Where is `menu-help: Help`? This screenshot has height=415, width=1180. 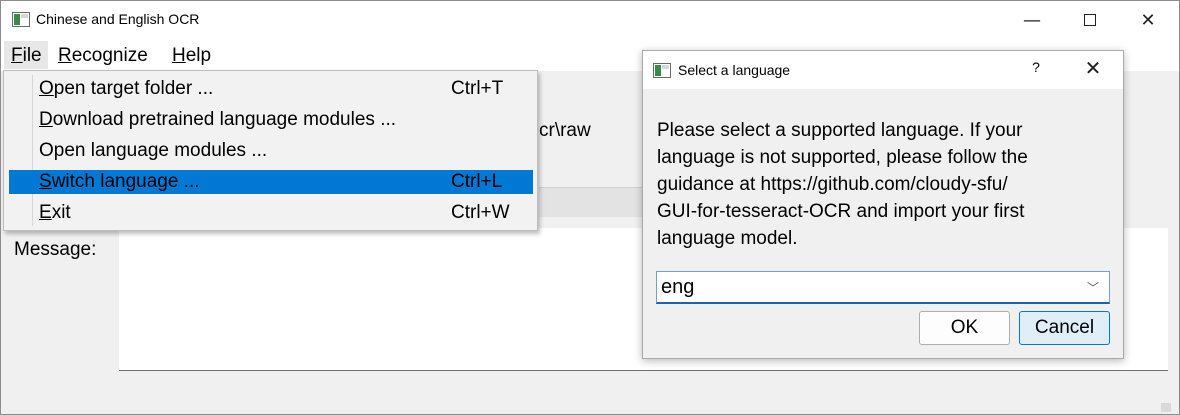
menu-help: Help is located at coordinates (191, 56).